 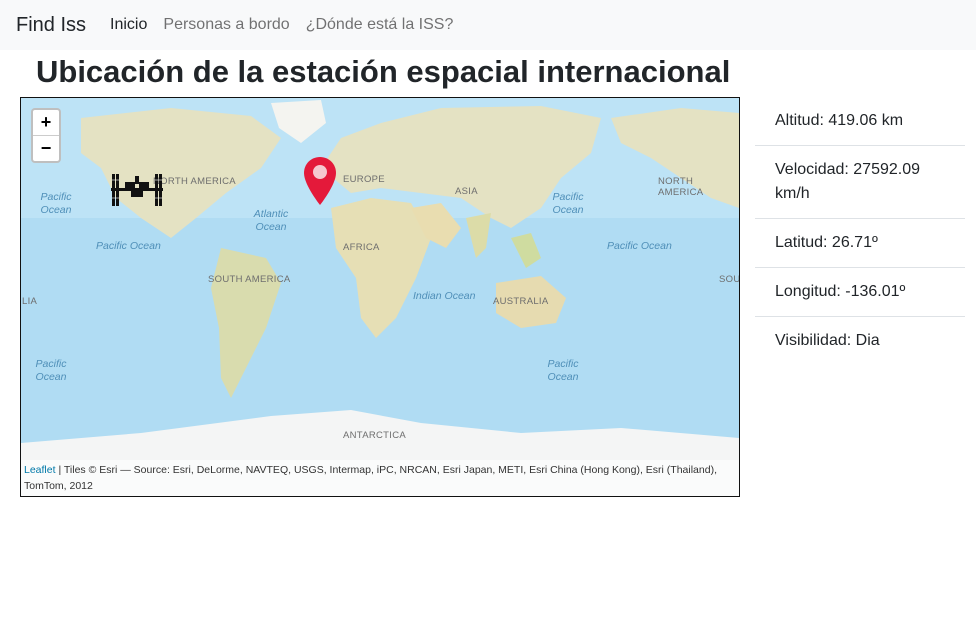 I want to click on nav-link-personas: Personas a bordo, so click(x=226, y=25).